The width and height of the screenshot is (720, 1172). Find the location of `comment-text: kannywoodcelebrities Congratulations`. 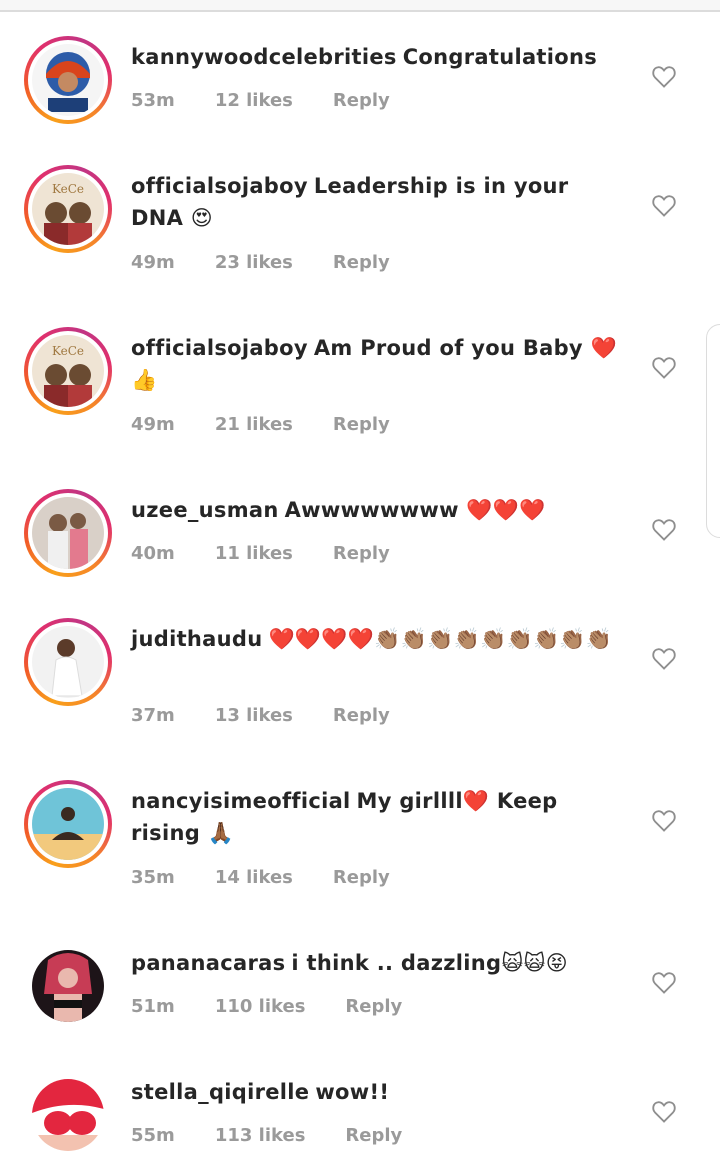

comment-text: kannywoodcelebrities Congratulations is located at coordinates (376, 57).